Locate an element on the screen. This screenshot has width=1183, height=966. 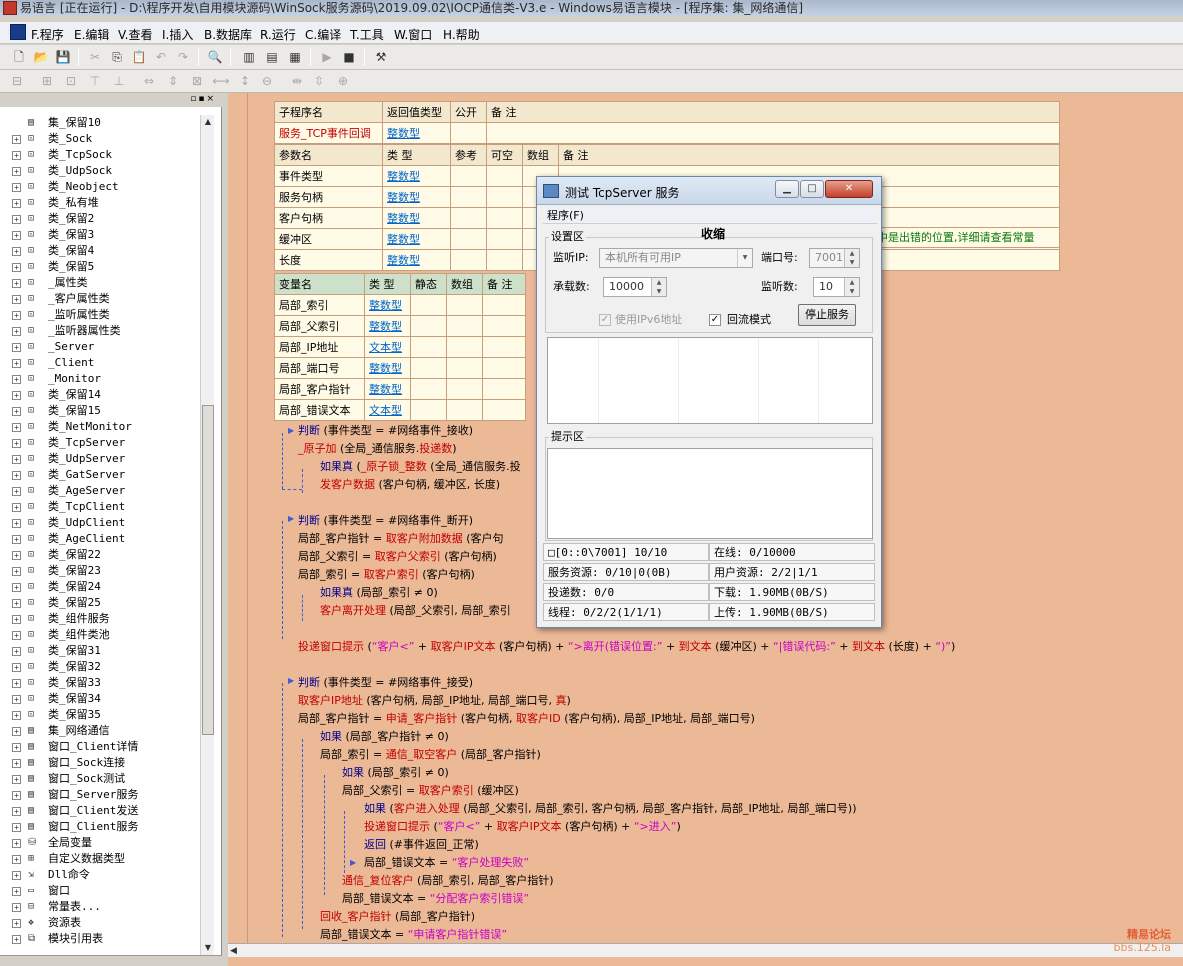
scroll-down-icon: ▼ is located at coordinates (208, 948).